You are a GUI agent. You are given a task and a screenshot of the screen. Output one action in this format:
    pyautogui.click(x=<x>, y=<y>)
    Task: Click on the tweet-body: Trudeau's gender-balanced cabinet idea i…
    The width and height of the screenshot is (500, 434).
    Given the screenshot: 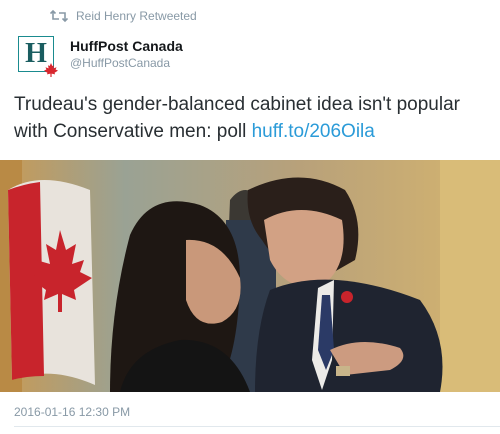 What is the action you would take?
    pyautogui.click(x=237, y=118)
    